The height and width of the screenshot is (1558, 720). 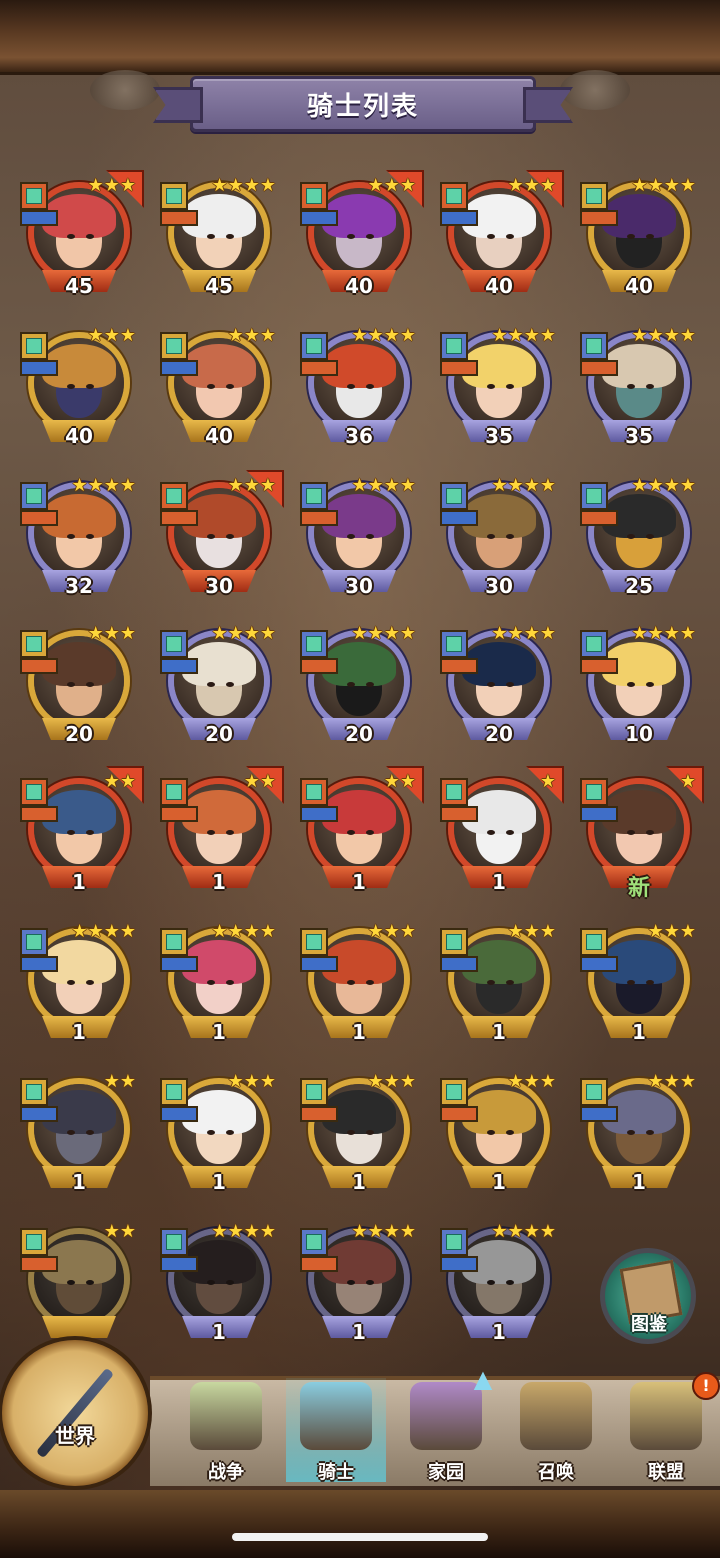 I want to click on level-plate, so click(x=79, y=1327).